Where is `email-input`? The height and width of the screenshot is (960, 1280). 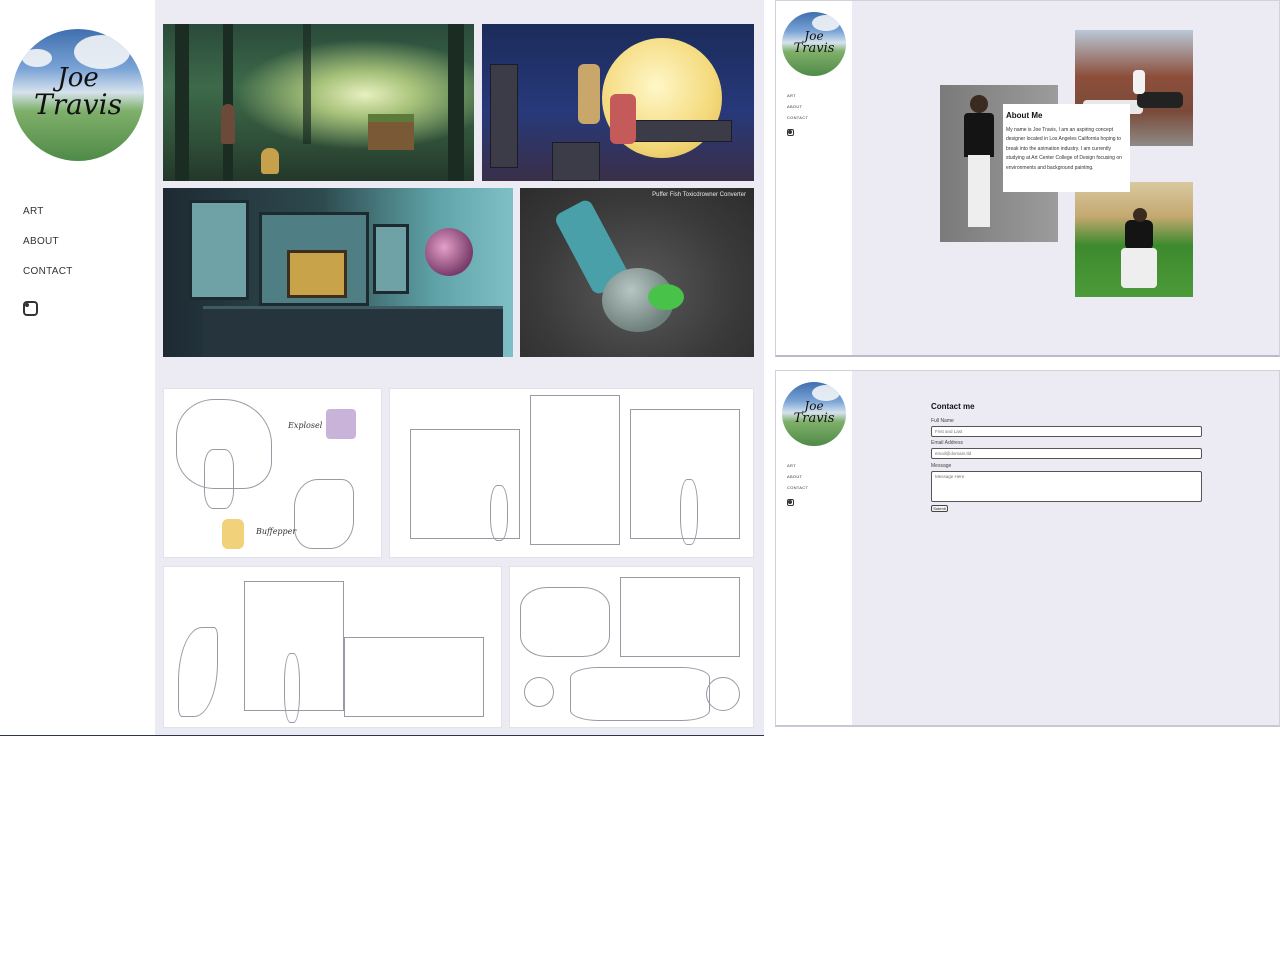
email-input is located at coordinates (1066, 453).